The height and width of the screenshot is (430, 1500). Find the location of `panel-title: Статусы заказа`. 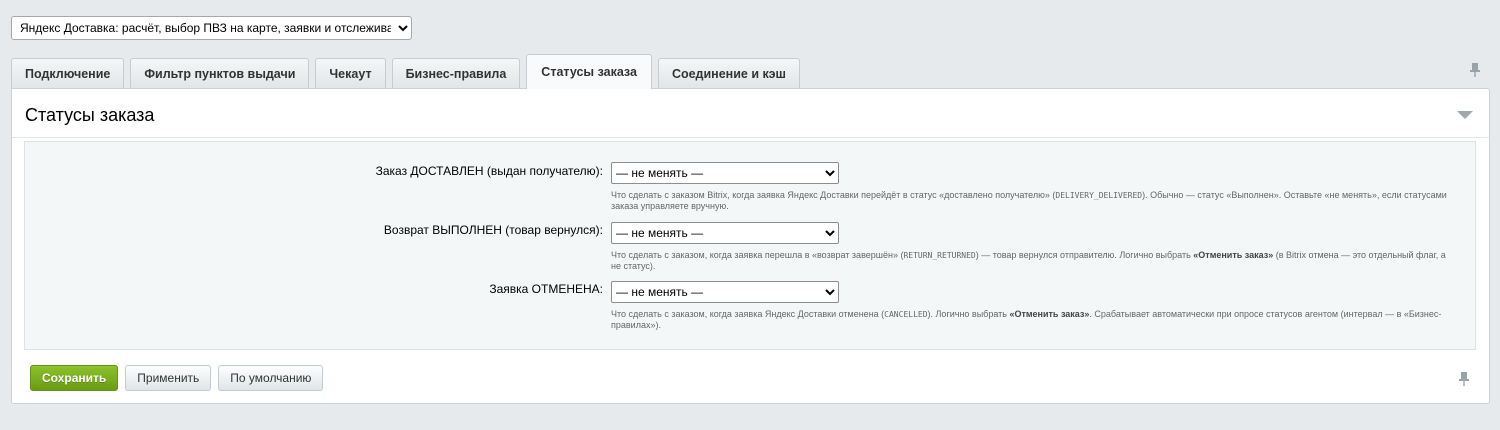

panel-title: Статусы заказа is located at coordinates (90, 115).